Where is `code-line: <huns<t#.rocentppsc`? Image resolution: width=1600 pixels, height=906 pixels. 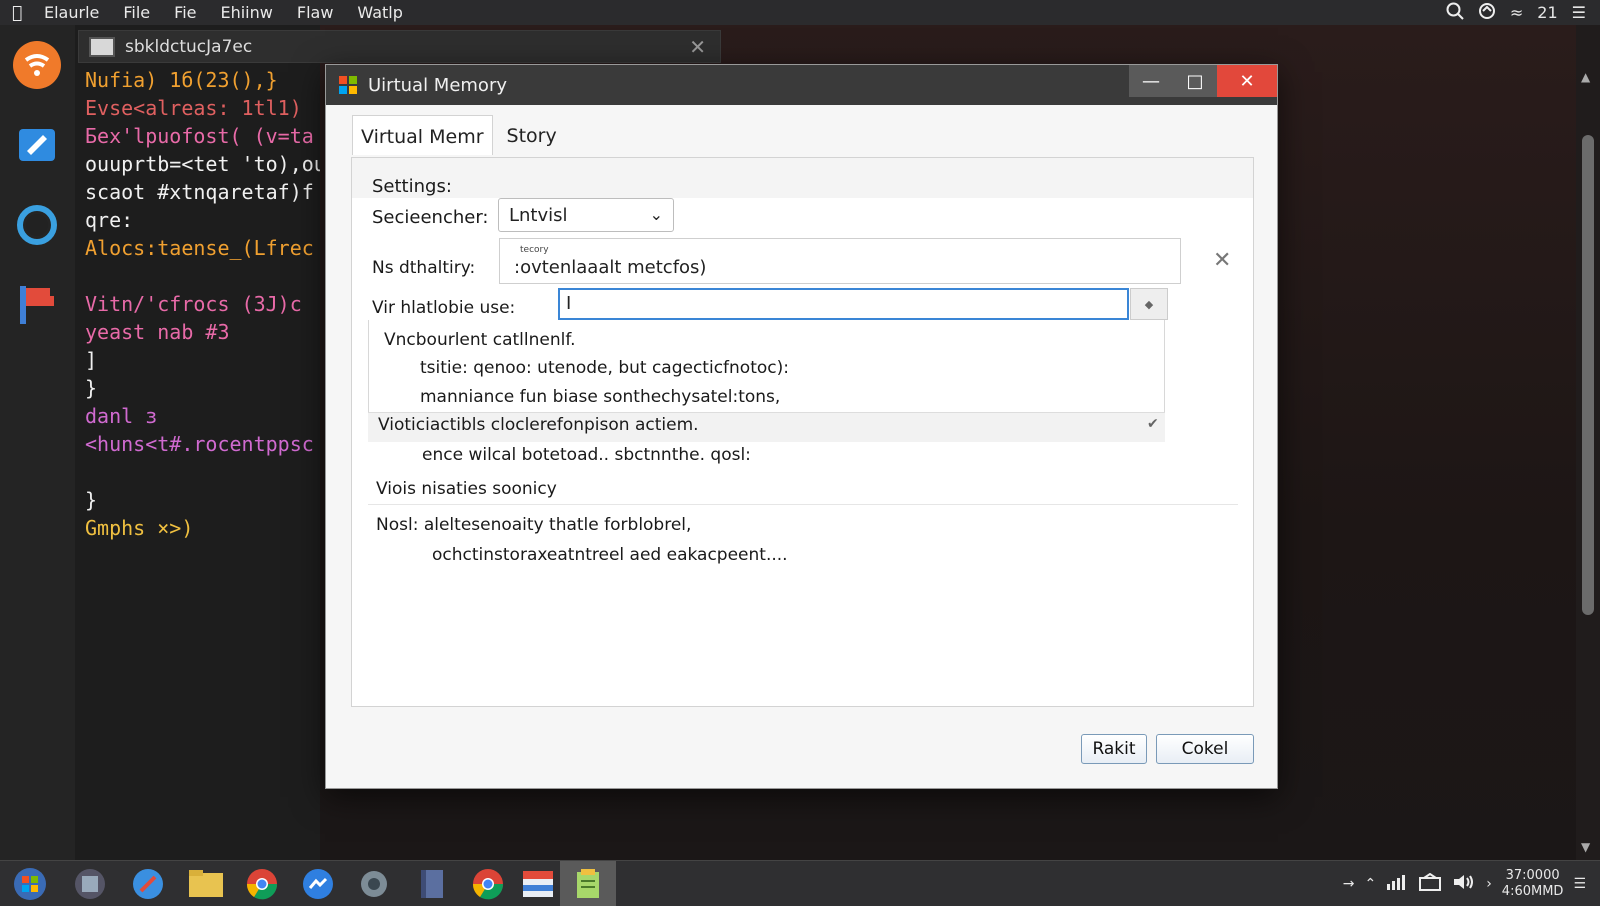
code-line: <huns<t#.rocentppsc is located at coordinates (199, 444).